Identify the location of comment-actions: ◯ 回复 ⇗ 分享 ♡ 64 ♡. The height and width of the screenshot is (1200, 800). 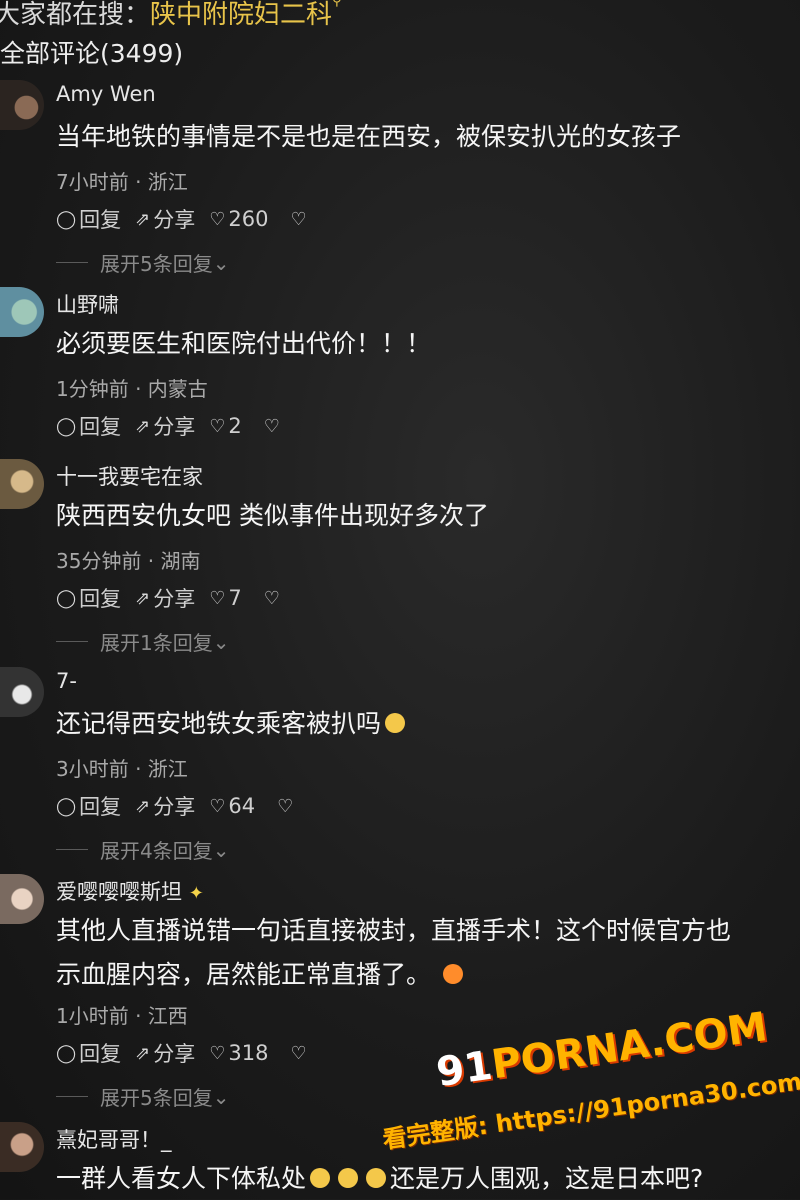
(174, 806).